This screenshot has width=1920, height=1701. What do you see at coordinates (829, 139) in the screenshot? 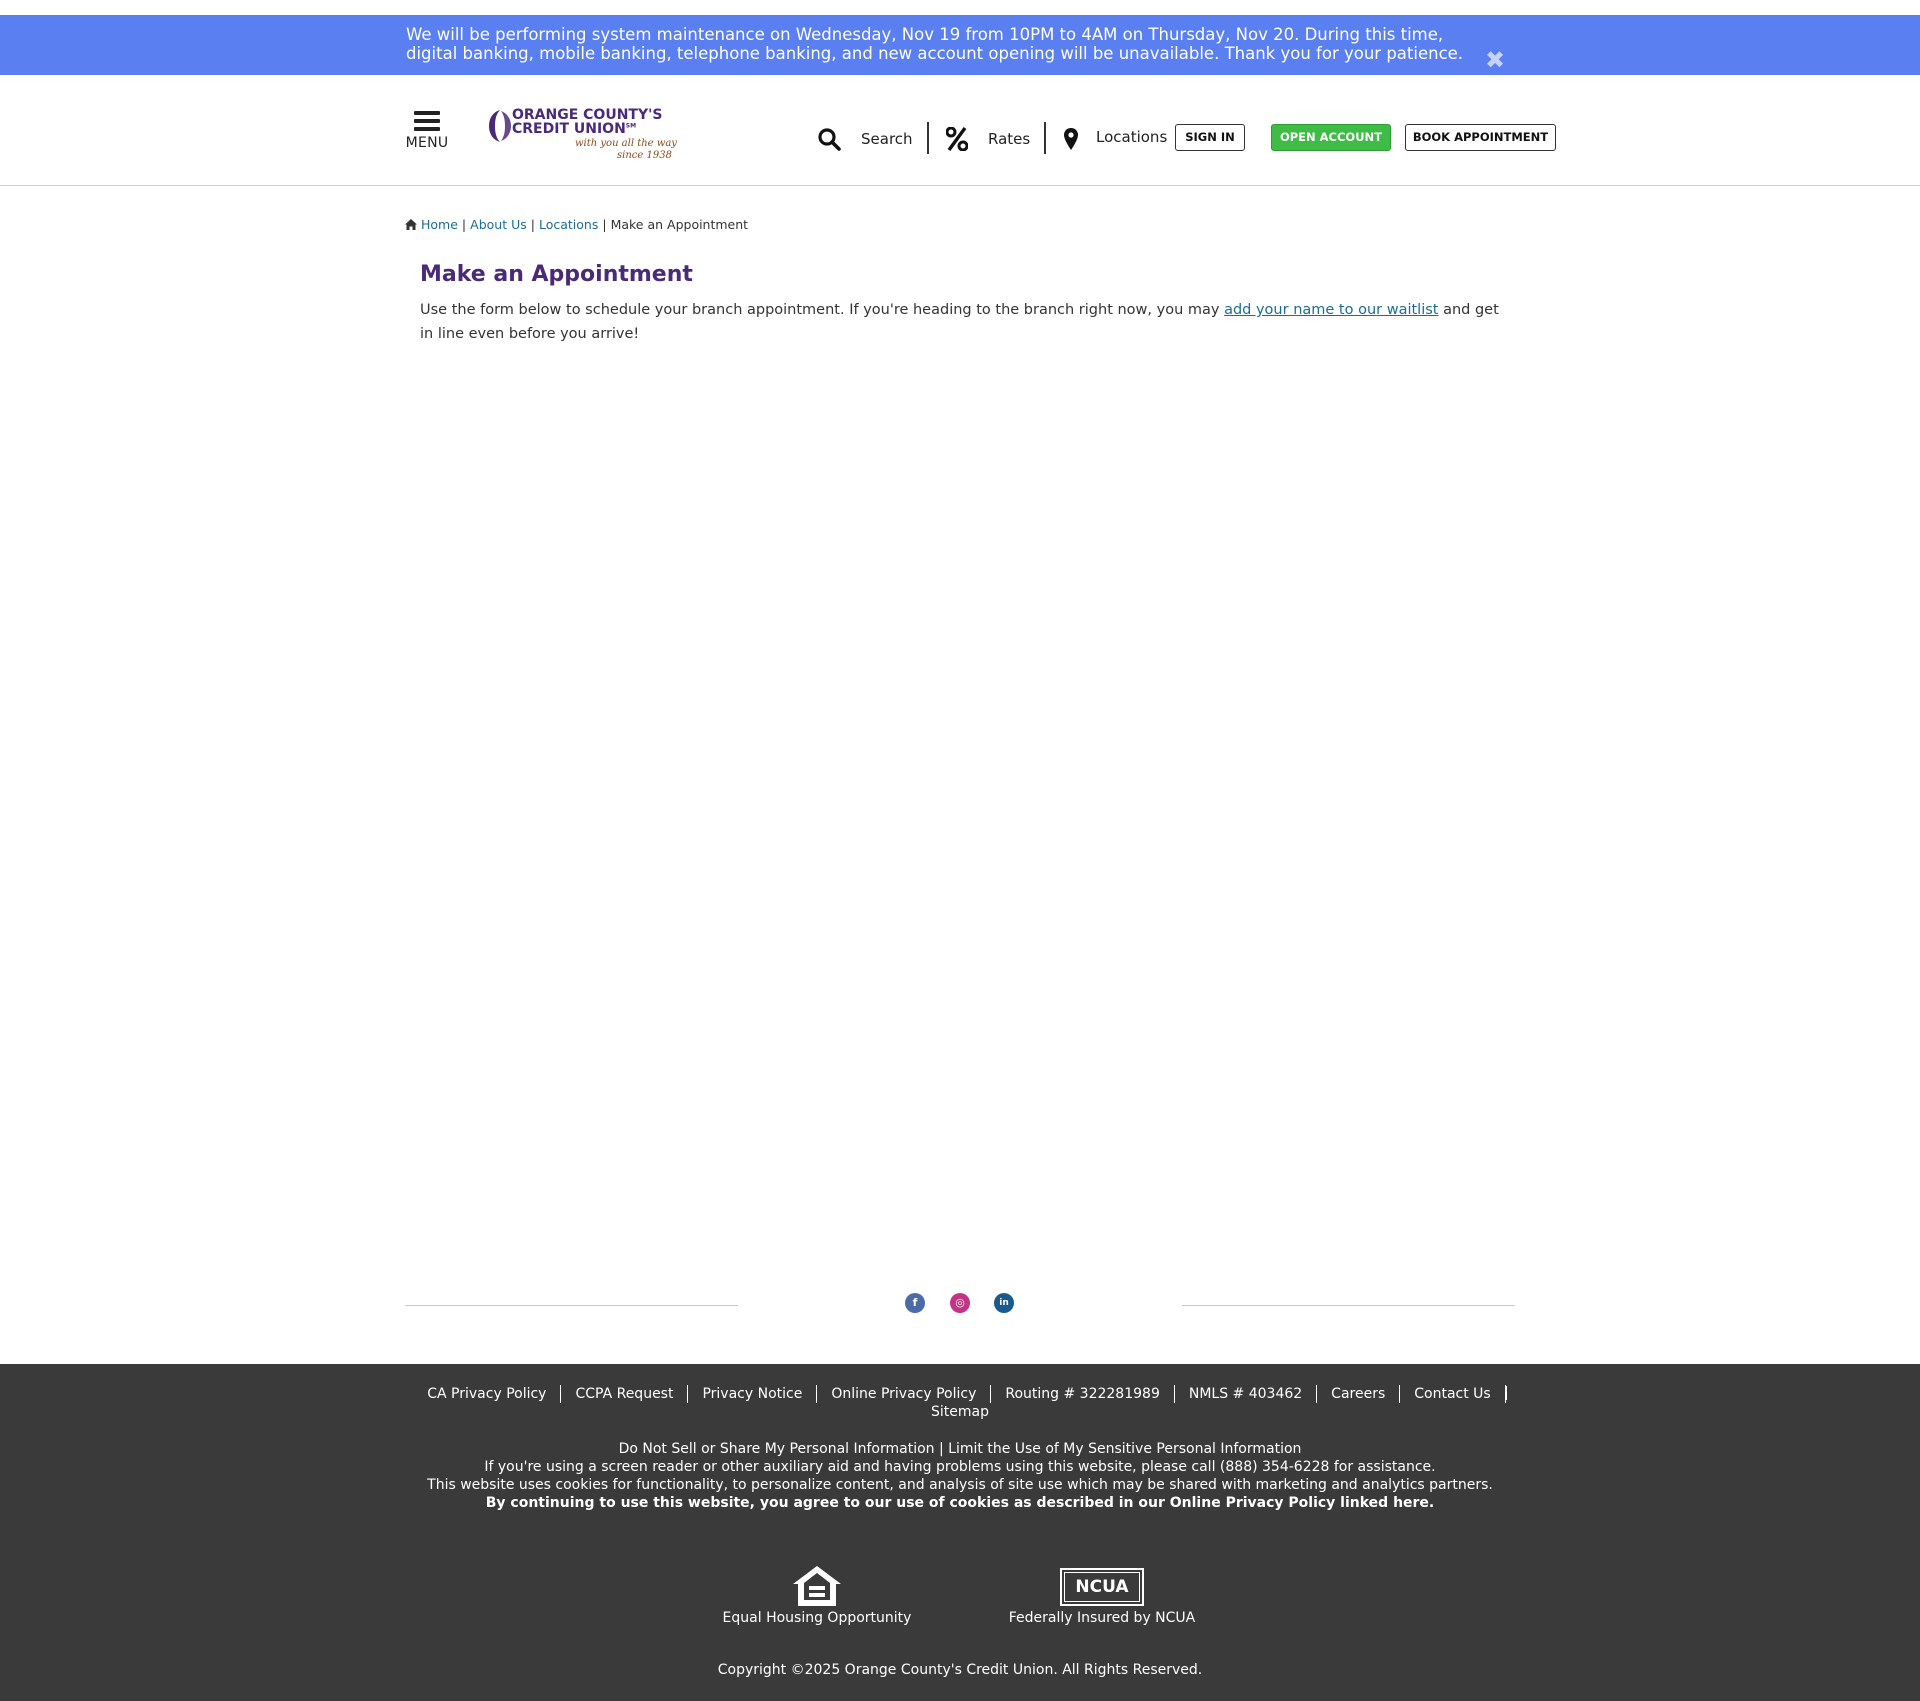
I see `search-icon` at bounding box center [829, 139].